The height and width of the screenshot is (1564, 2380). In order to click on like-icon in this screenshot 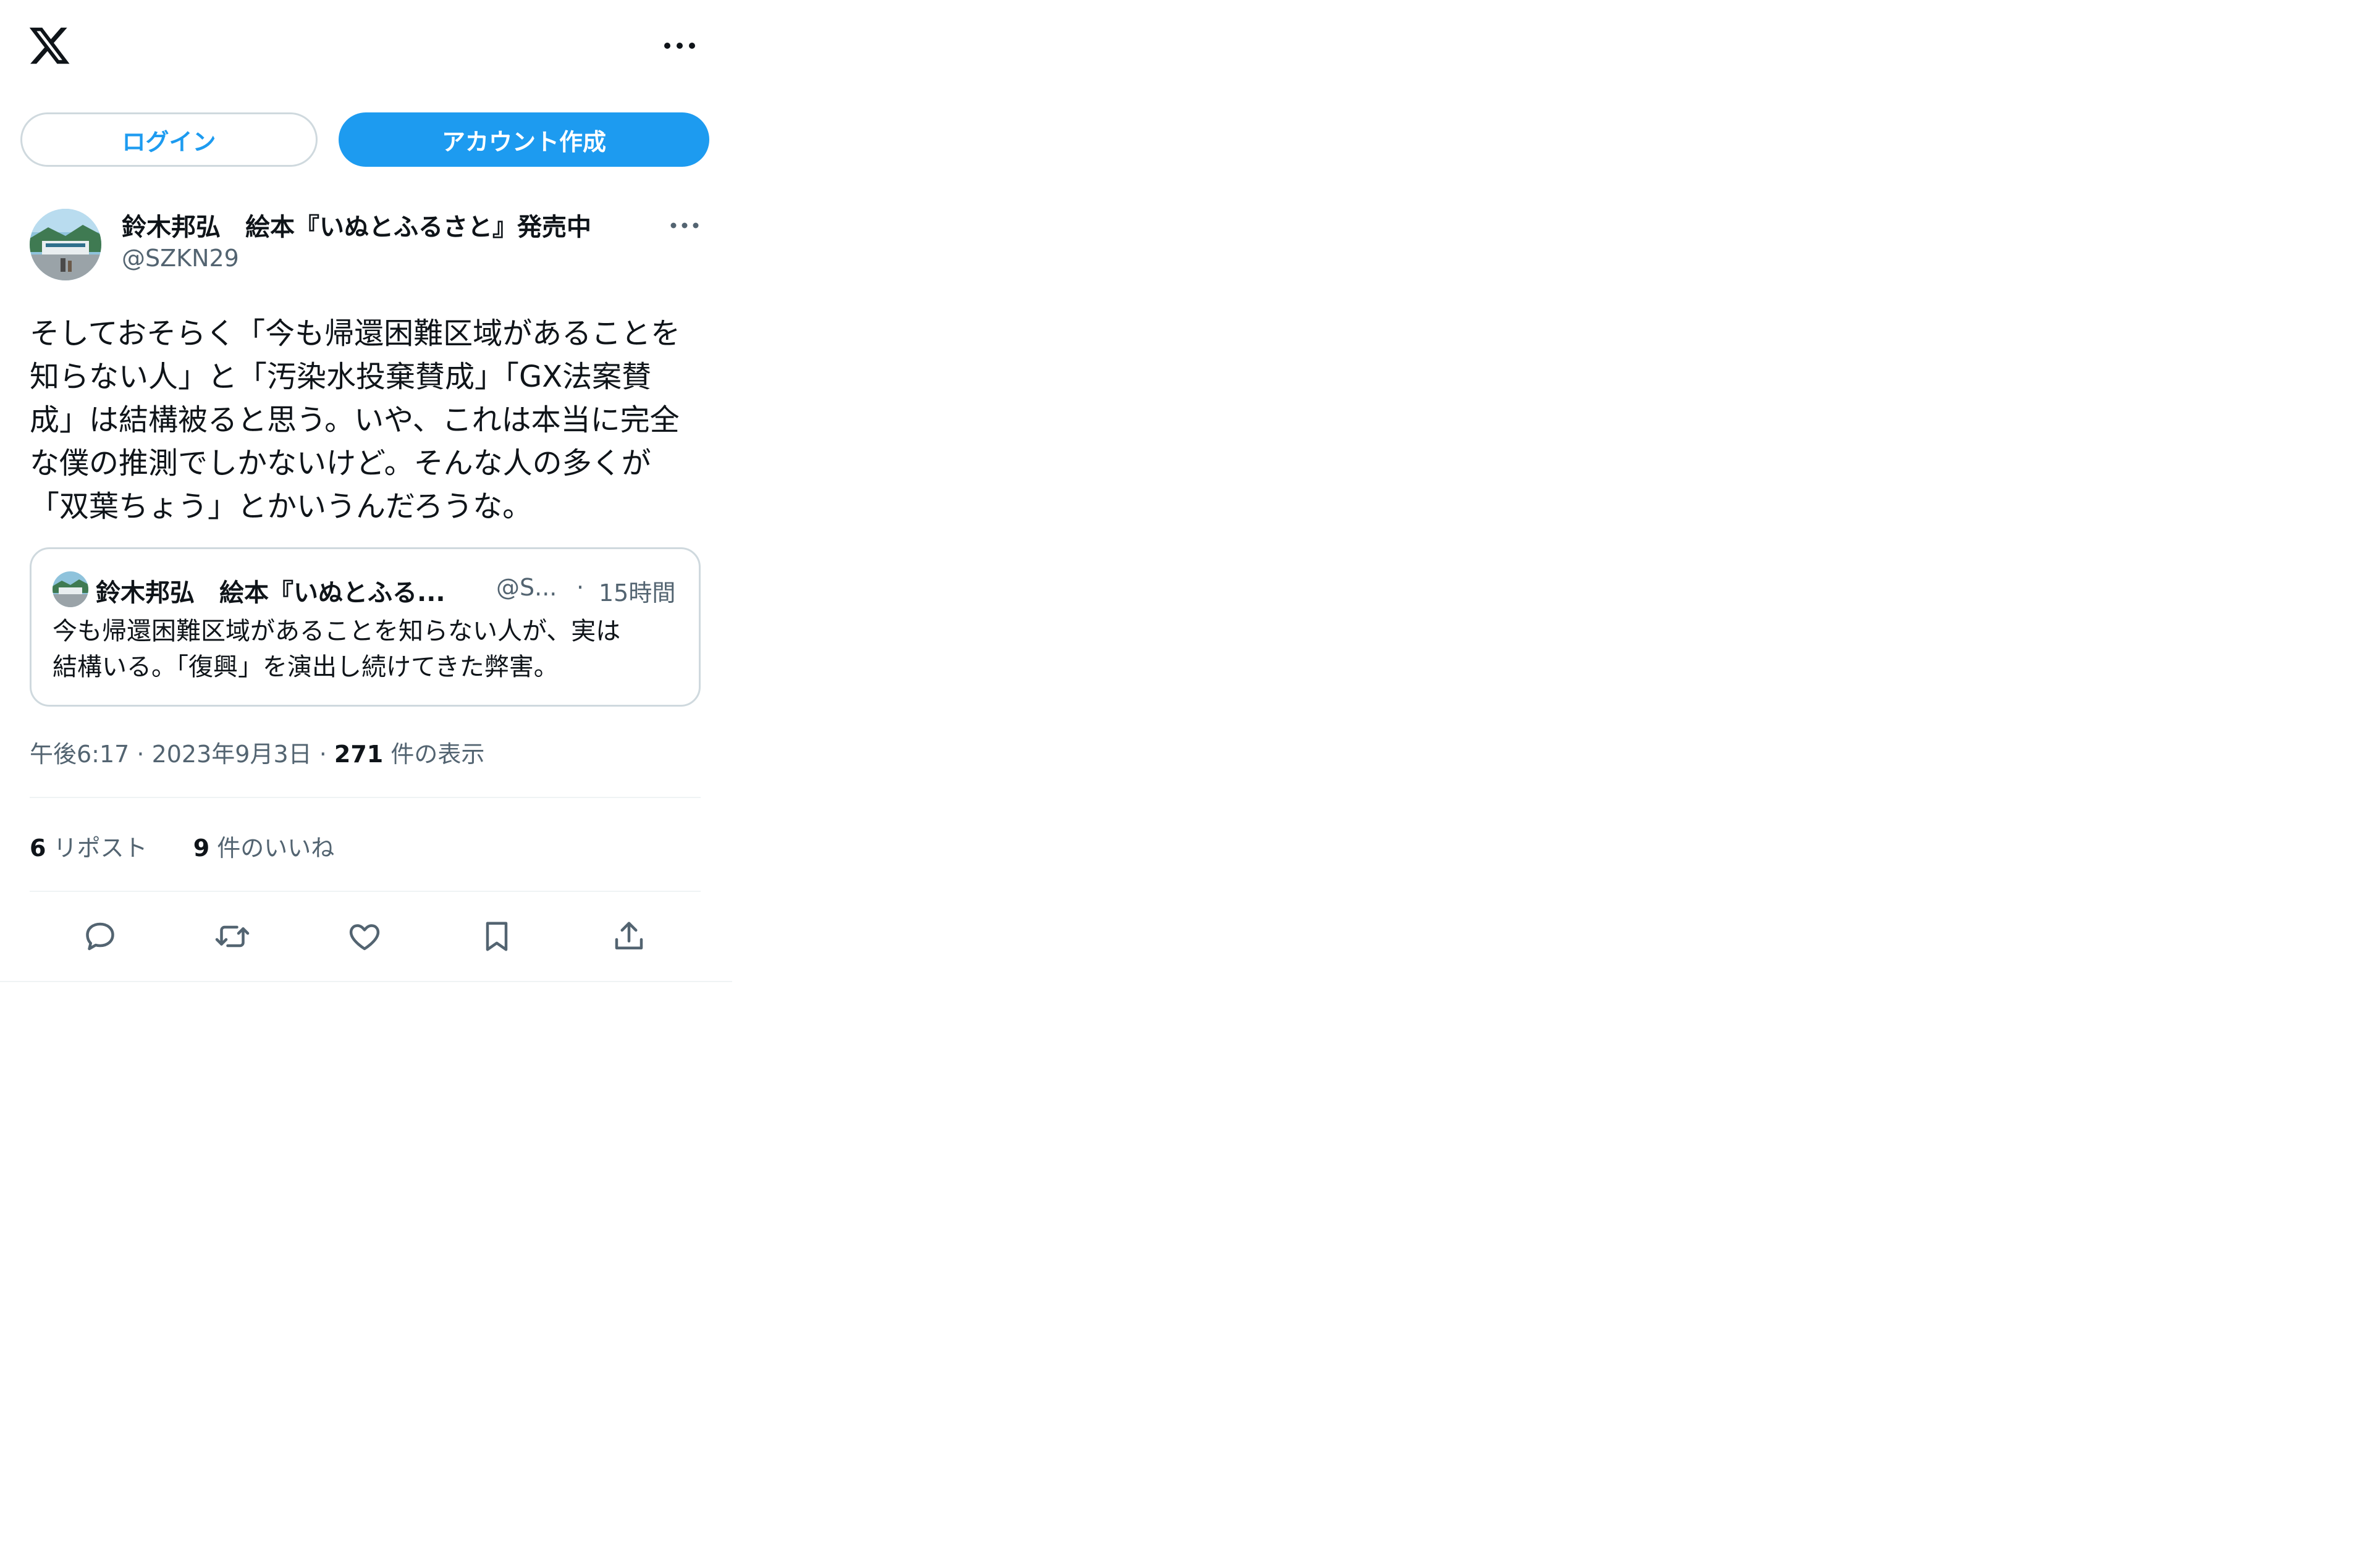, I will do `click(365, 936)`.